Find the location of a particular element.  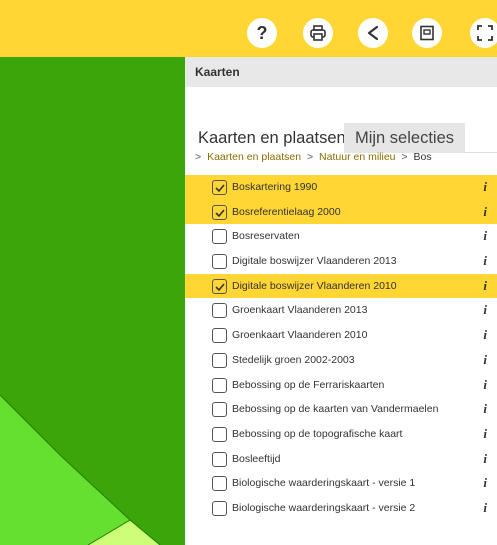

layer-row: Digitale boswijzer Vlaanderen 2010 i is located at coordinates (341, 286).